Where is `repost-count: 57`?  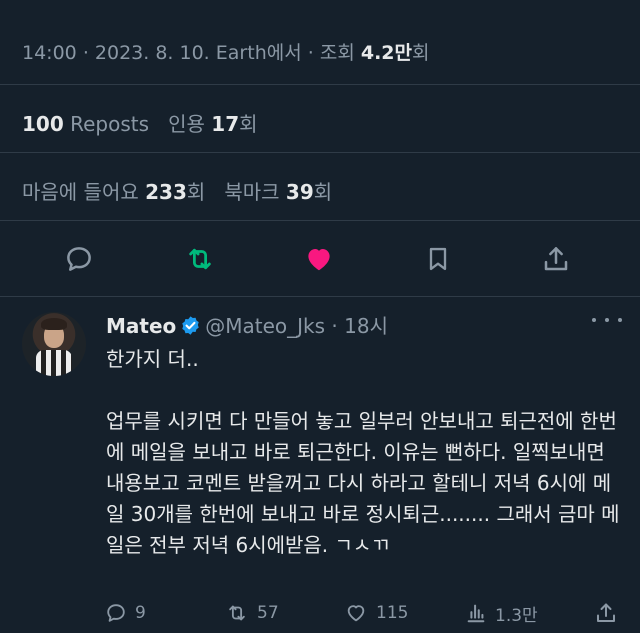 repost-count: 57 is located at coordinates (268, 613).